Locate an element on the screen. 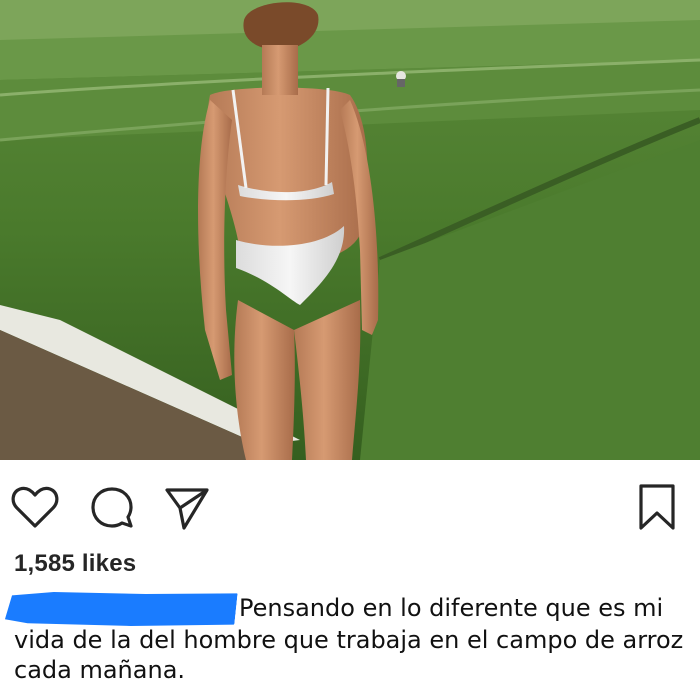 This screenshot has width=700, height=695. caption-line: Pensando en lo diferente que es mi is located at coordinates (451, 608).